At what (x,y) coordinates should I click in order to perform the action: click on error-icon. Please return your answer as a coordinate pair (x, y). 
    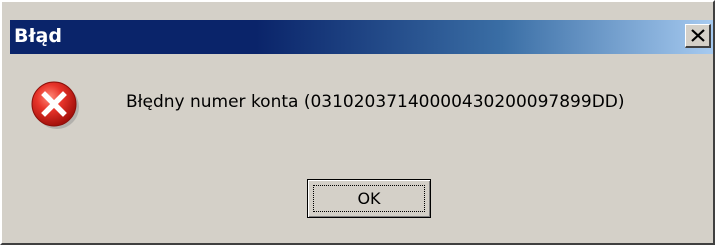
    Looking at the image, I should click on (55, 105).